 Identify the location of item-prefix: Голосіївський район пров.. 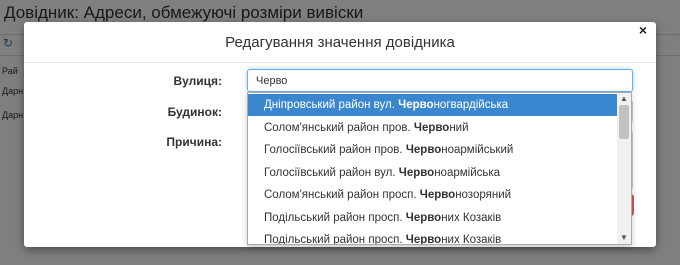
(335, 150).